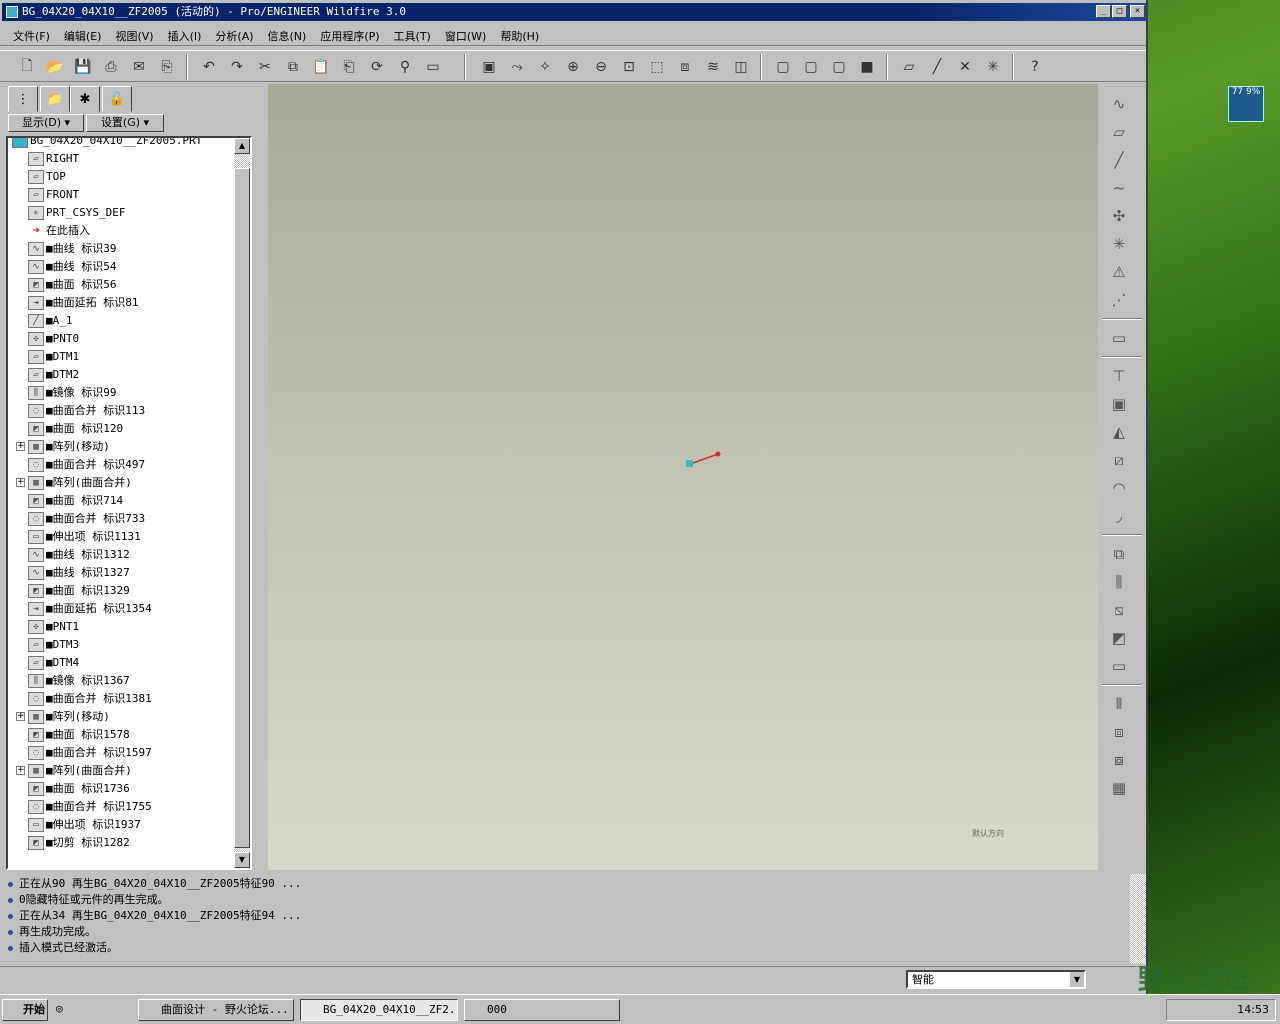  What do you see at coordinates (1119, 582) in the screenshot?
I see `mirror-tool-icon: ⫼` at bounding box center [1119, 582].